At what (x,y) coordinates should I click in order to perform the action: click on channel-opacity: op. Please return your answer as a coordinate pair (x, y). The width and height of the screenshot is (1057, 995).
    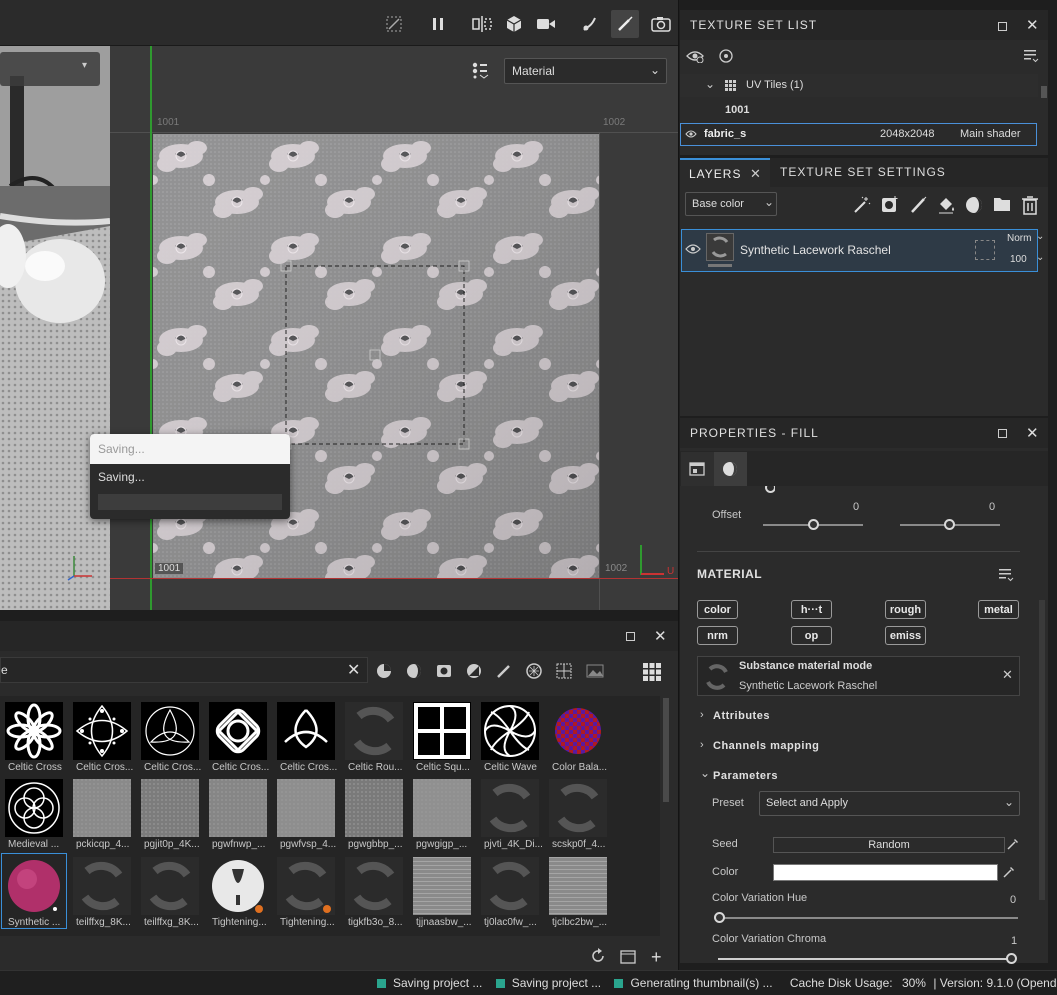
    Looking at the image, I should click on (811, 635).